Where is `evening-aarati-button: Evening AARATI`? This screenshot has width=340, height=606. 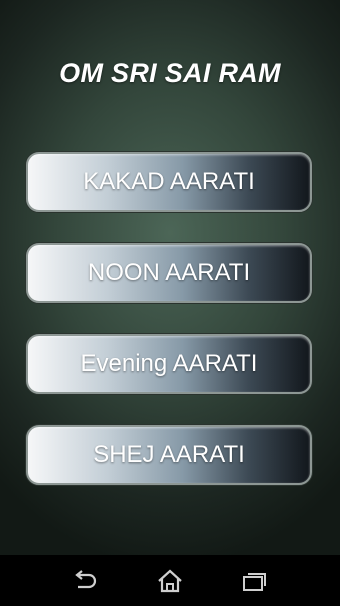
evening-aarati-button: Evening AARATI is located at coordinates (169, 364).